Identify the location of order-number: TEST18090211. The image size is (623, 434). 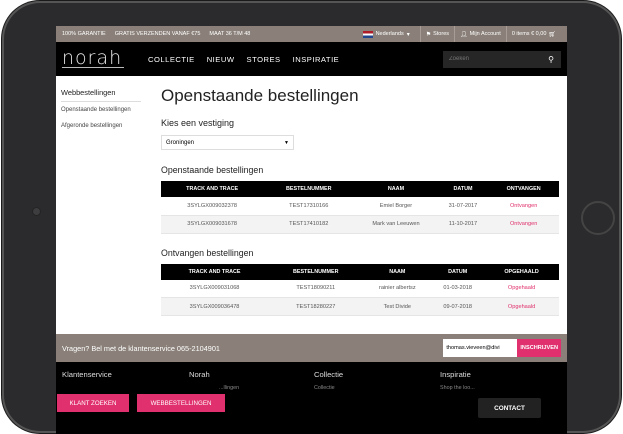
(316, 288).